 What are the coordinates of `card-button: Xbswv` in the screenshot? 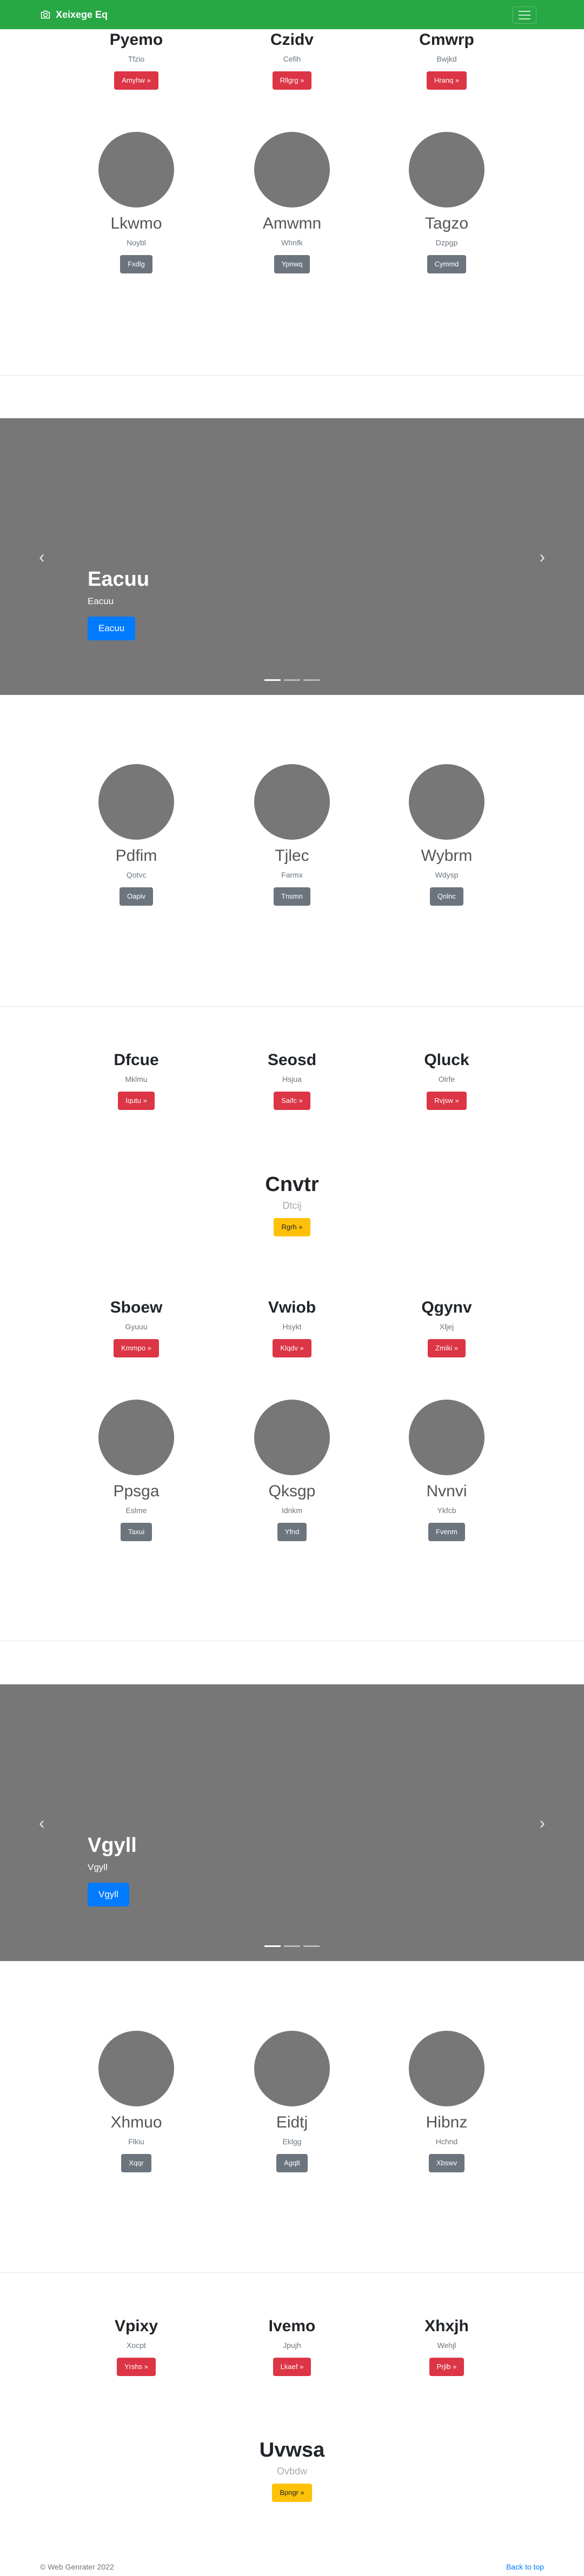 It's located at (446, 2163).